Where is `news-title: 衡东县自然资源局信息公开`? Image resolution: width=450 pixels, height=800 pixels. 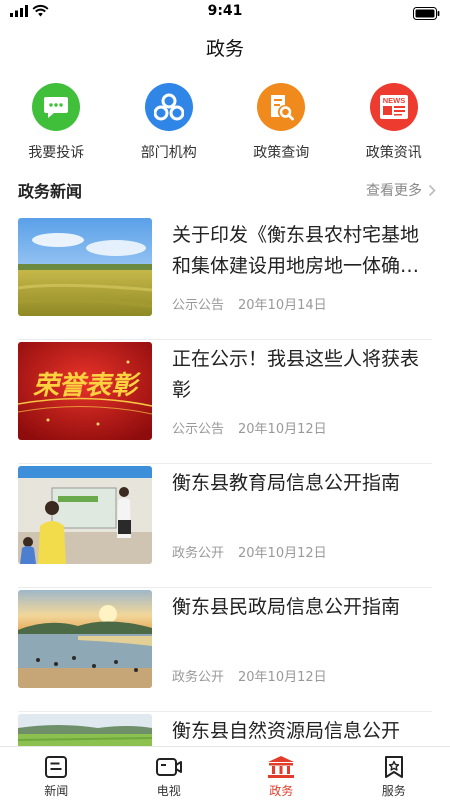 news-title: 衡东县自然资源局信息公开 is located at coordinates (286, 731).